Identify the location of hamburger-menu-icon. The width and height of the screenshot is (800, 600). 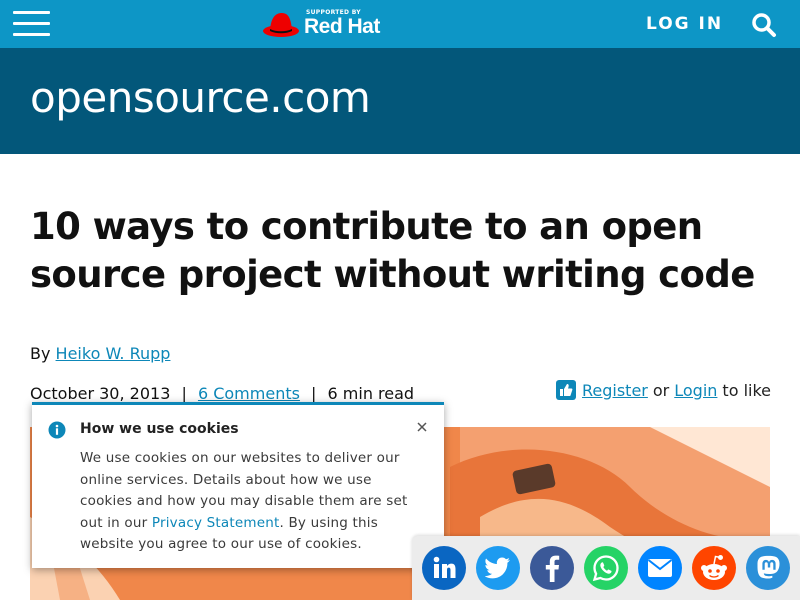
(31, 24).